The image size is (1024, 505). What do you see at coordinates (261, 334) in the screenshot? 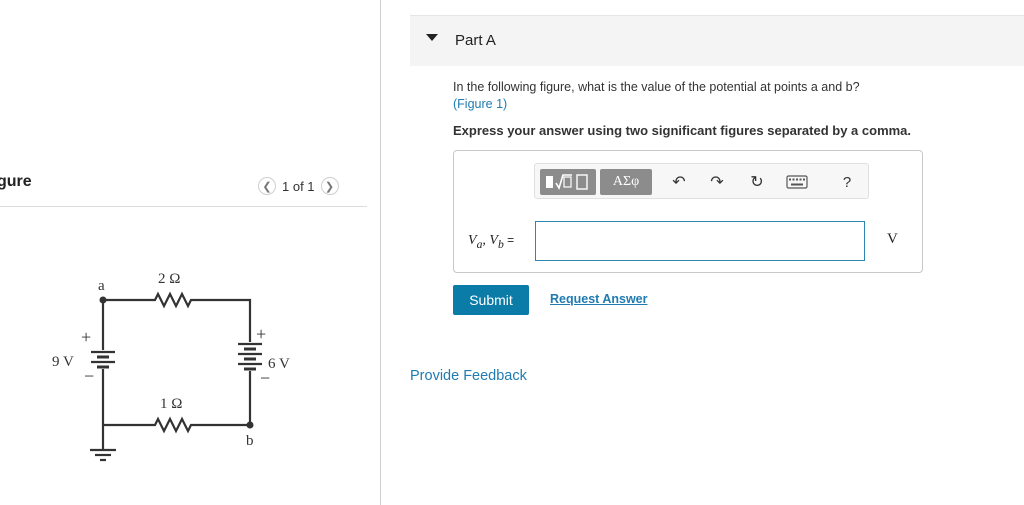
I see `battery-6v-plus: +` at bounding box center [261, 334].